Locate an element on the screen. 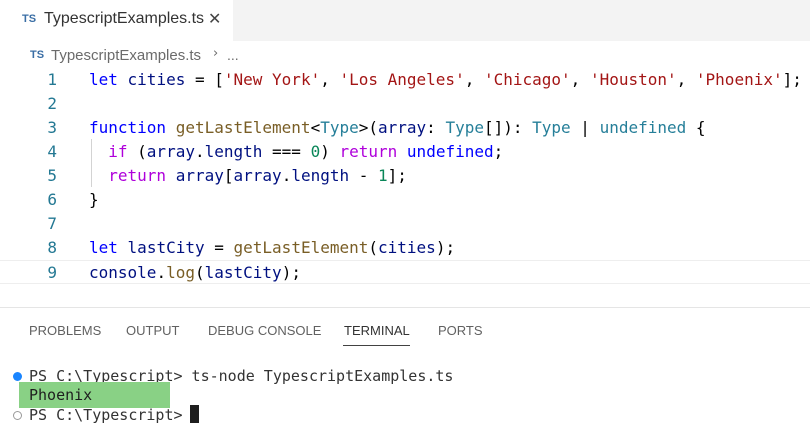 This screenshot has height=442, width=810. code-line: 5 return array[array.length - 1]; is located at coordinates (405, 176).